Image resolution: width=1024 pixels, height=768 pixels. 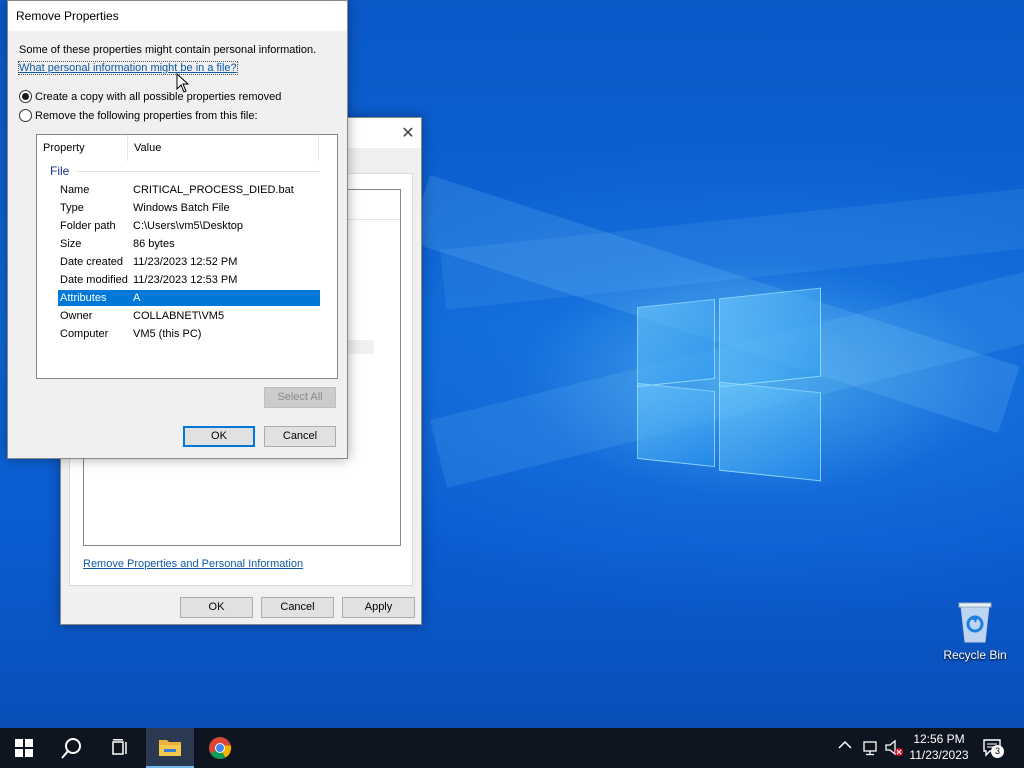 I want to click on list-item-selected: Attributes A, so click(x=189, y=298).